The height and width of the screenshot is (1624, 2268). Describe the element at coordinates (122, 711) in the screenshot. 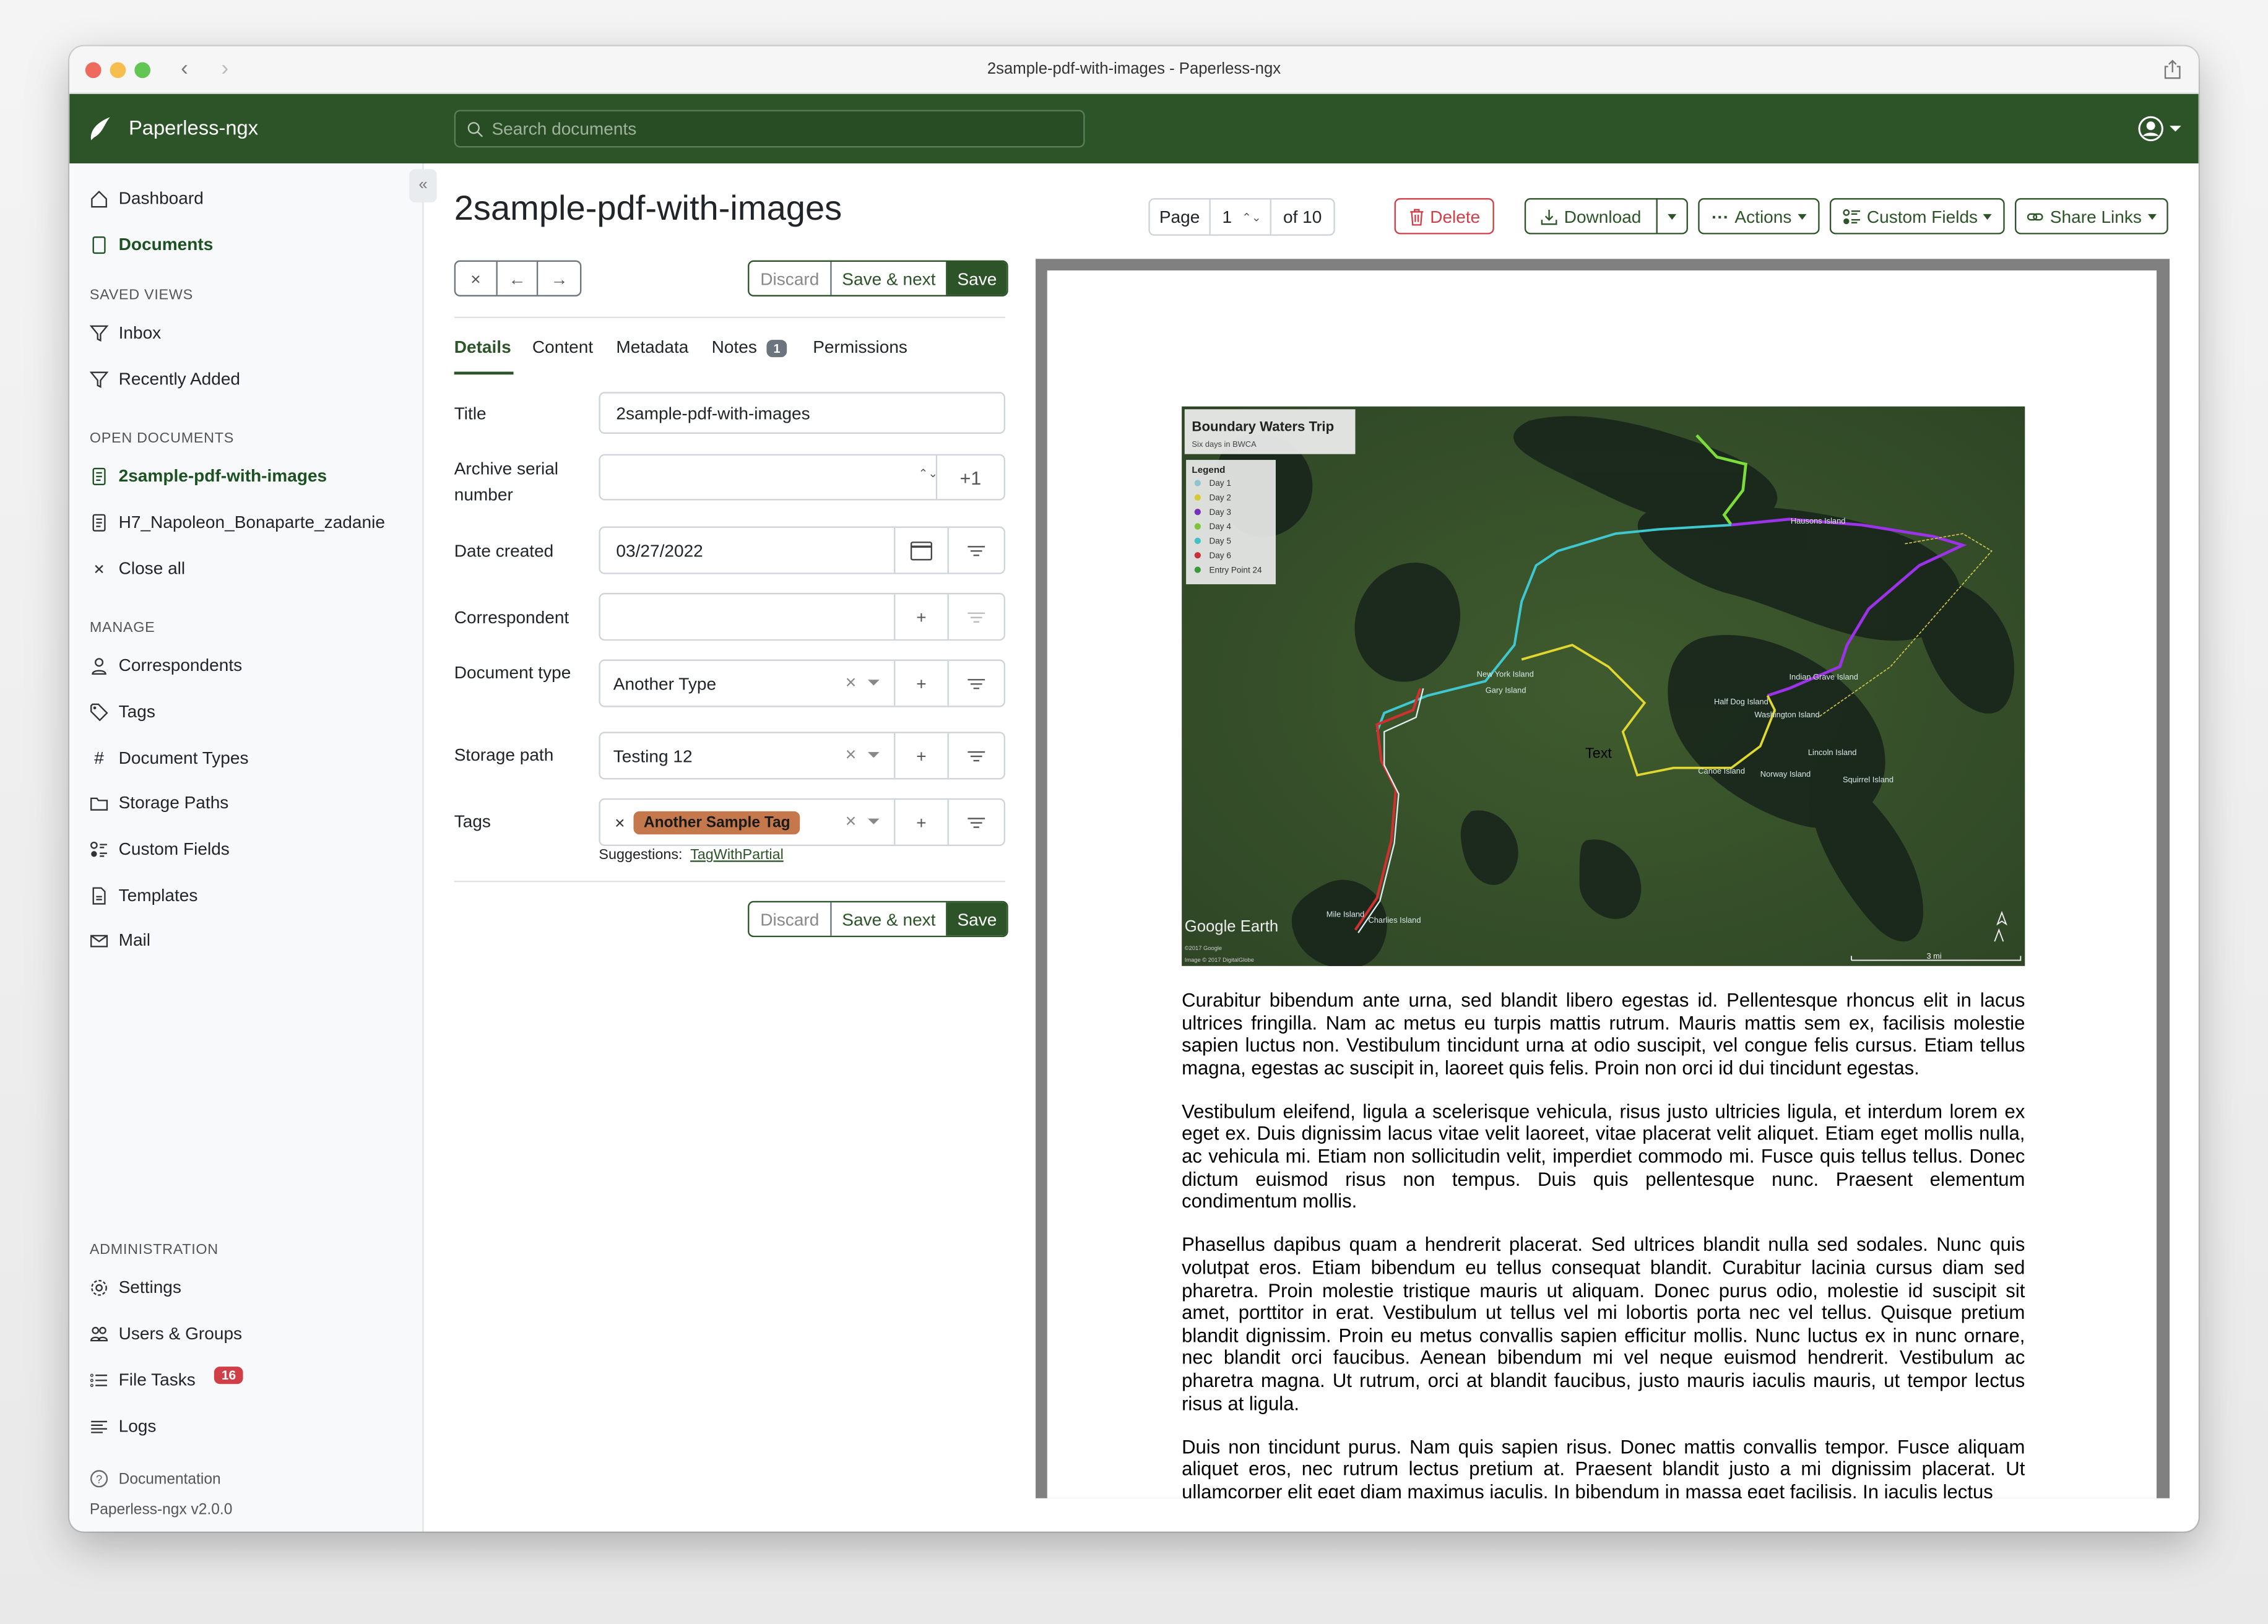

I see `sidebar-item-tags: Tags` at that location.